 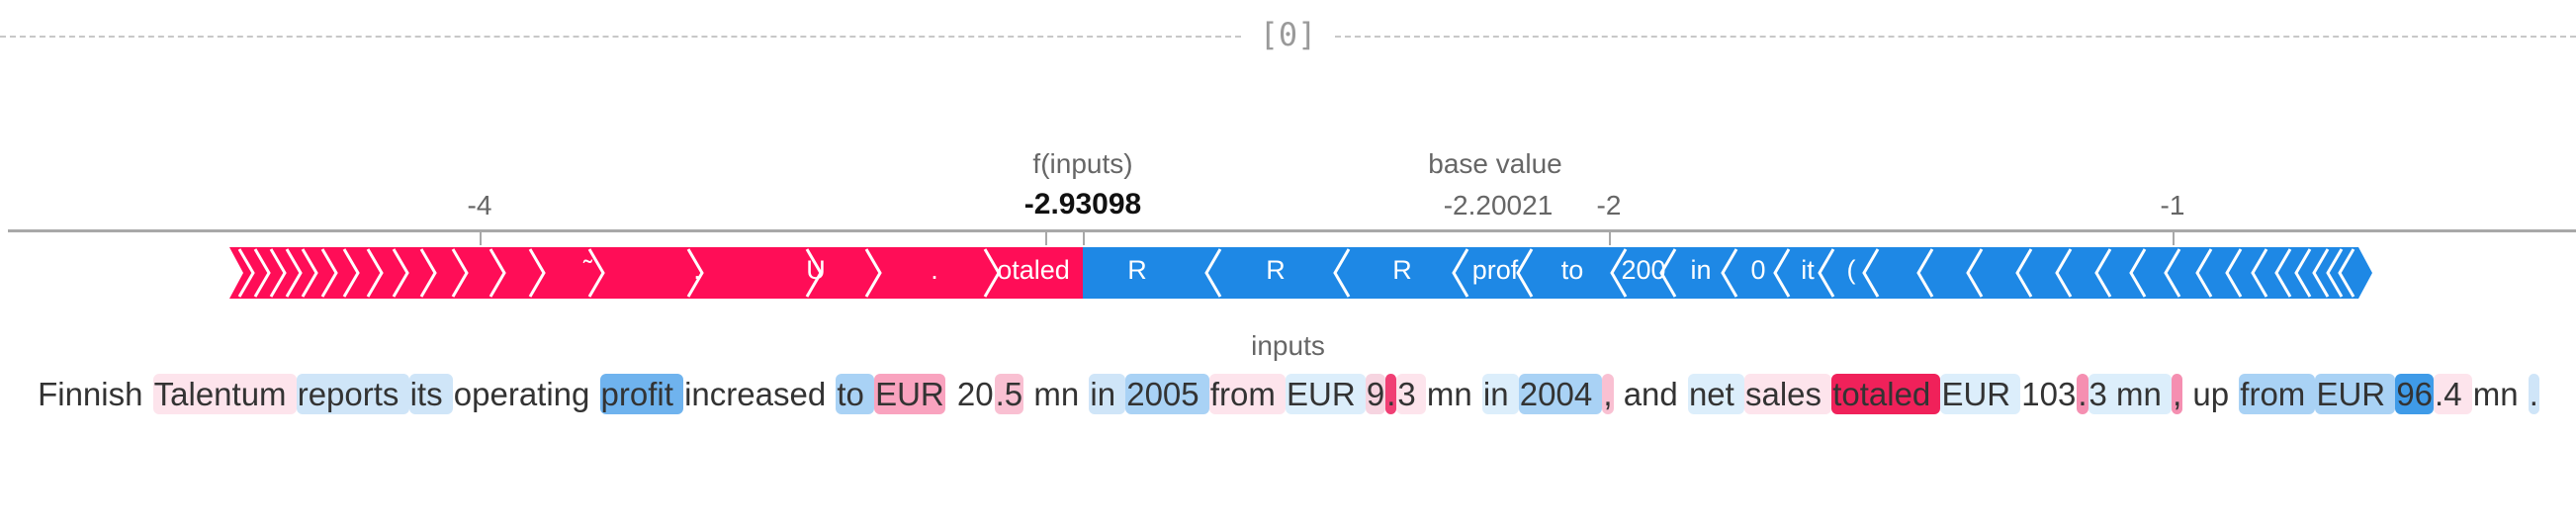 What do you see at coordinates (1495, 164) in the screenshot?
I see `base-value-title: base value` at bounding box center [1495, 164].